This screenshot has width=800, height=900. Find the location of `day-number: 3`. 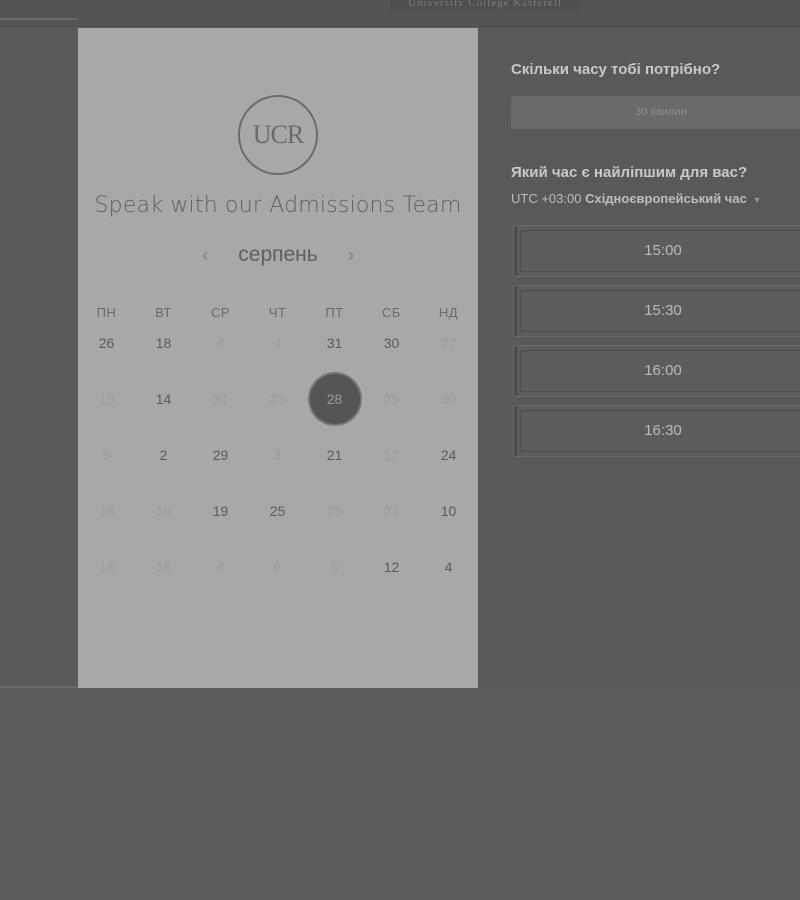

day-number: 3 is located at coordinates (277, 455).